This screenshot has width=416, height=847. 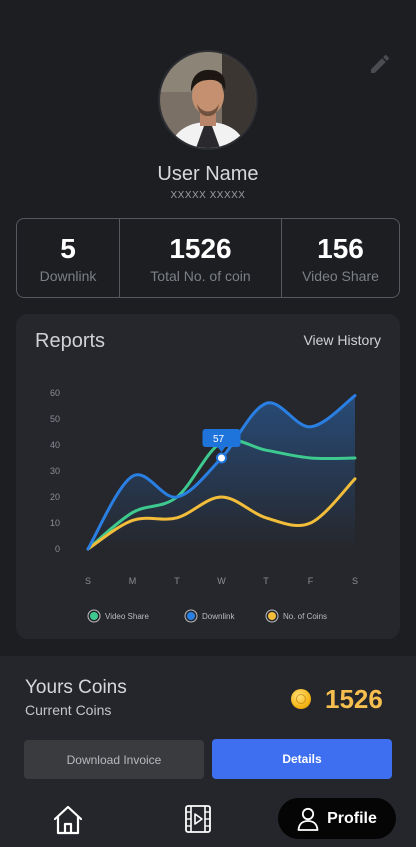 I want to click on edit-profile-button, so click(x=380, y=64).